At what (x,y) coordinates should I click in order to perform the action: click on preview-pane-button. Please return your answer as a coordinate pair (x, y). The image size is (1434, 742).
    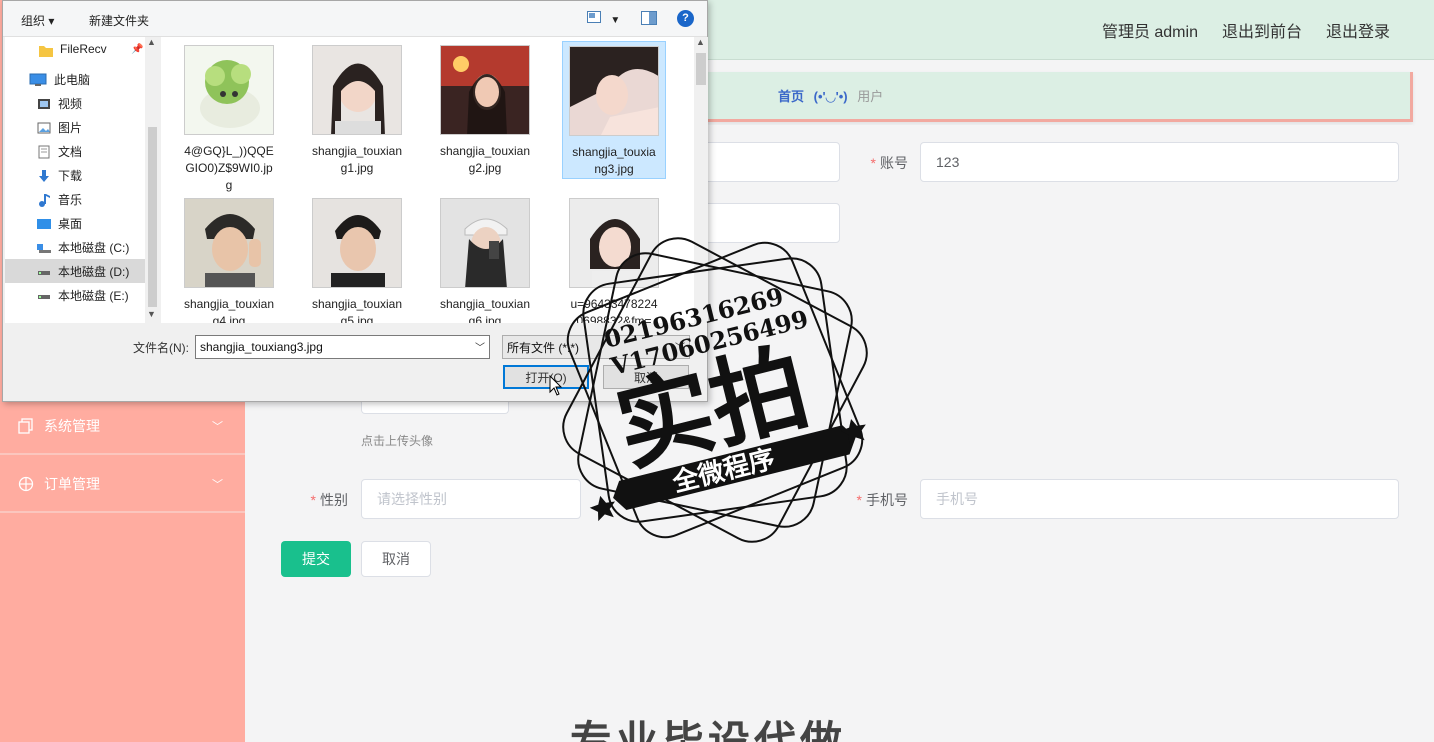
    Looking at the image, I should click on (649, 19).